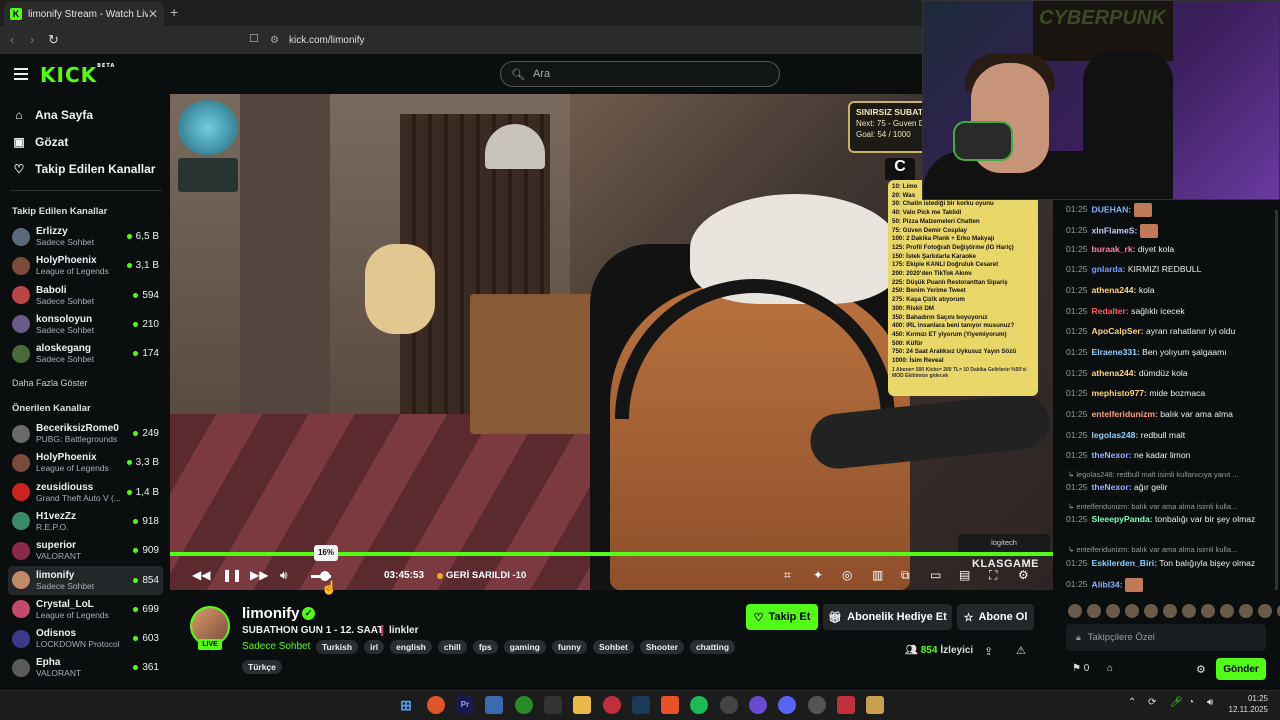  What do you see at coordinates (53, 40) in the screenshot?
I see `reload-icon: ↻` at bounding box center [53, 40].